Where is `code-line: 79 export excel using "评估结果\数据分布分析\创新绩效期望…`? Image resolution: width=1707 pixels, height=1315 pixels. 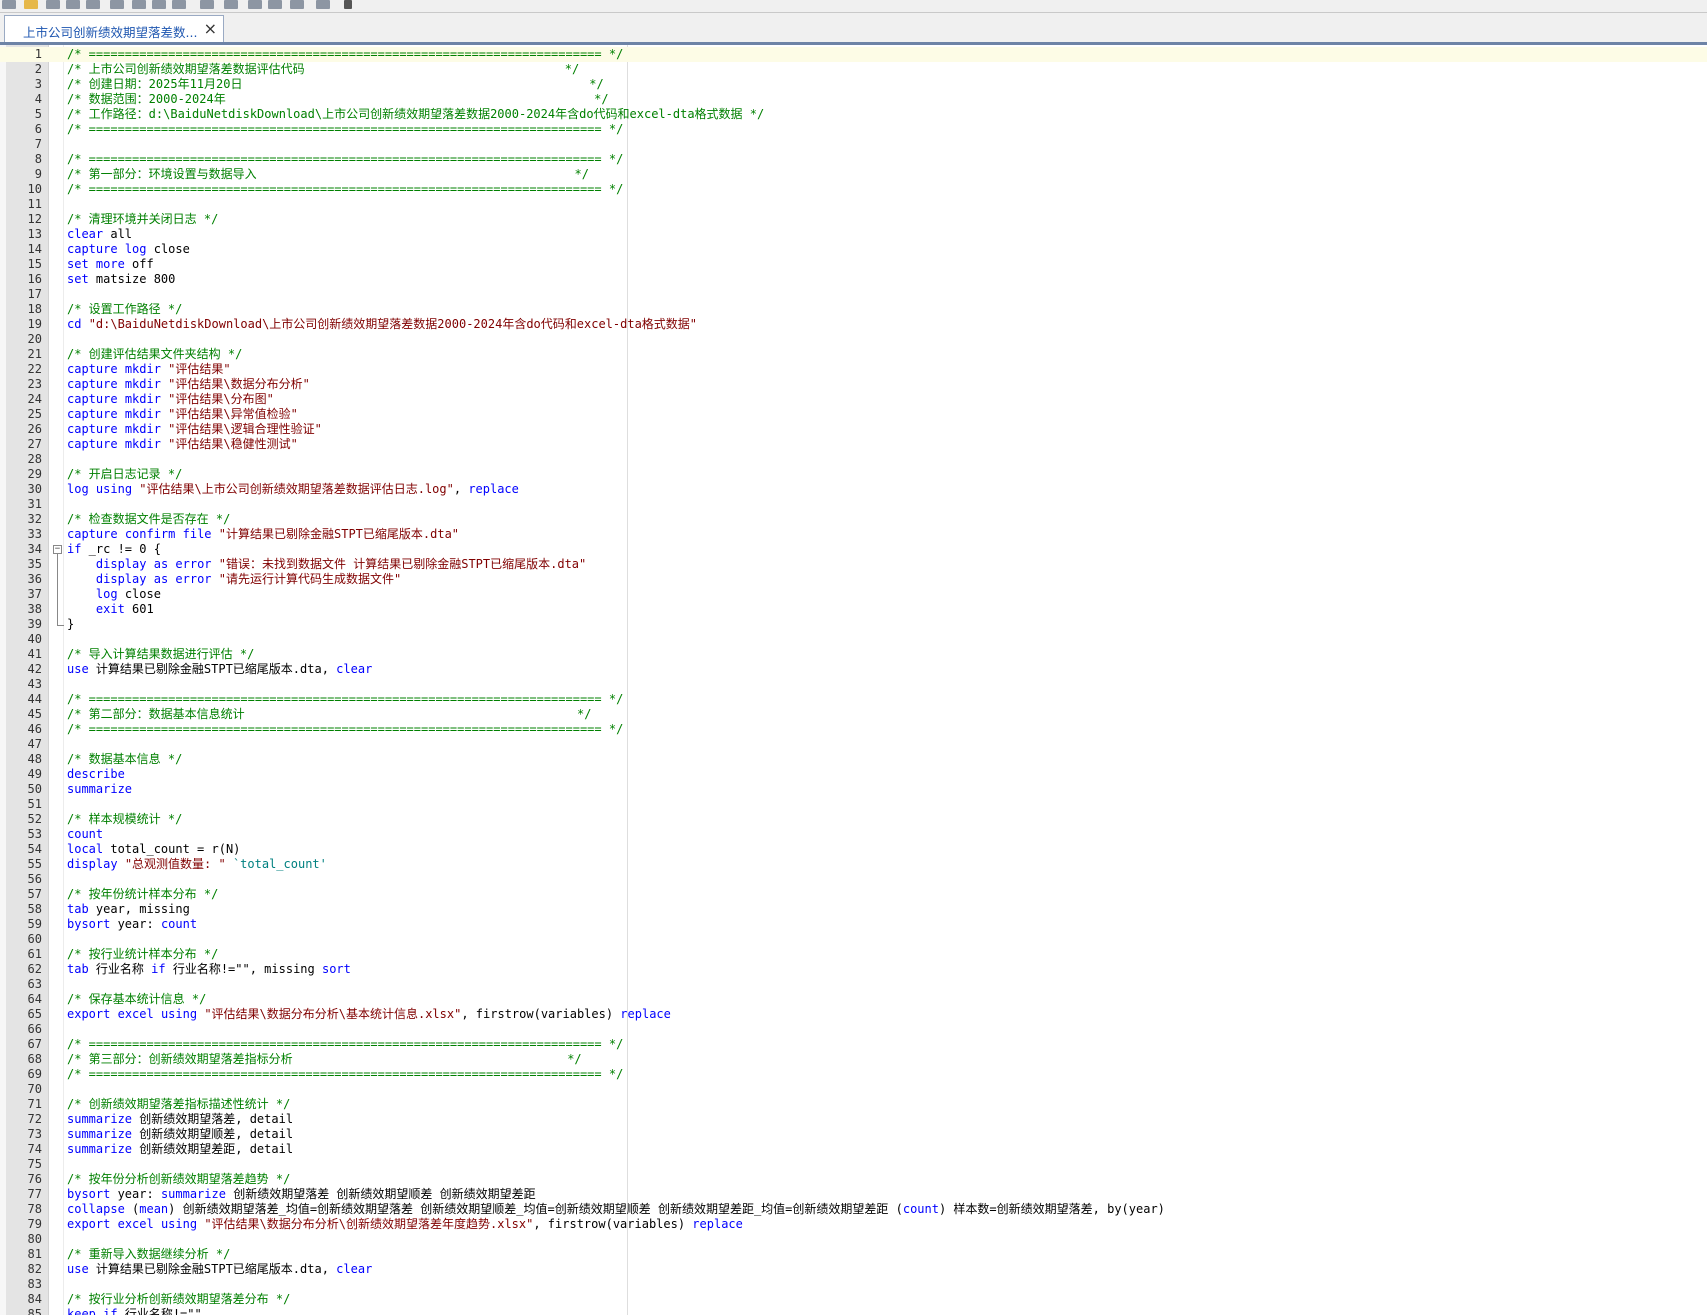 code-line: 79 export excel using "评估结果\数据分布分析\创新绩效期望… is located at coordinates (853, 1224).